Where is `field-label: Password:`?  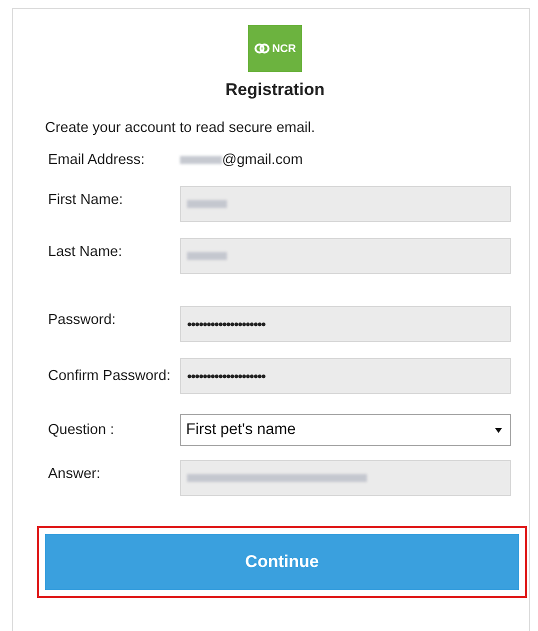 field-label: Password: is located at coordinates (82, 319).